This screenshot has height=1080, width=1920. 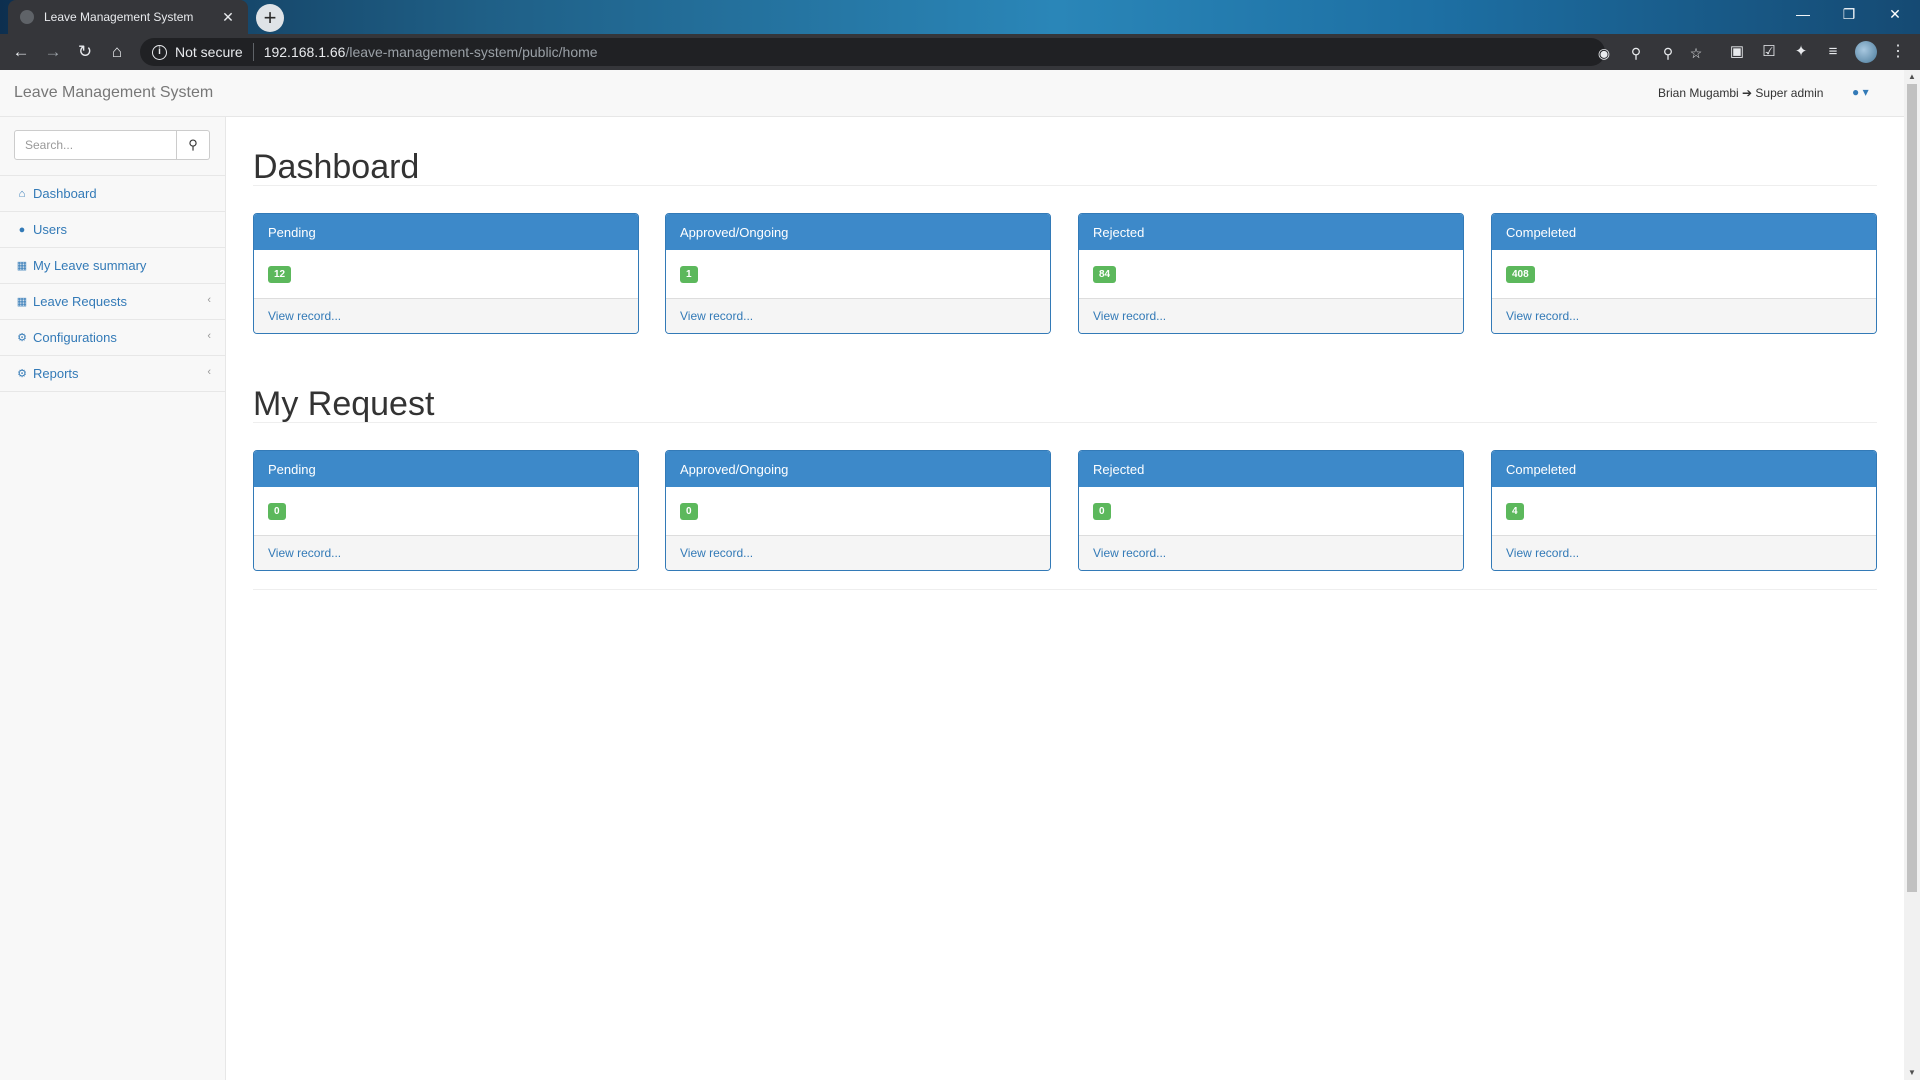 I want to click on favicon-icon, so click(x=27, y=17).